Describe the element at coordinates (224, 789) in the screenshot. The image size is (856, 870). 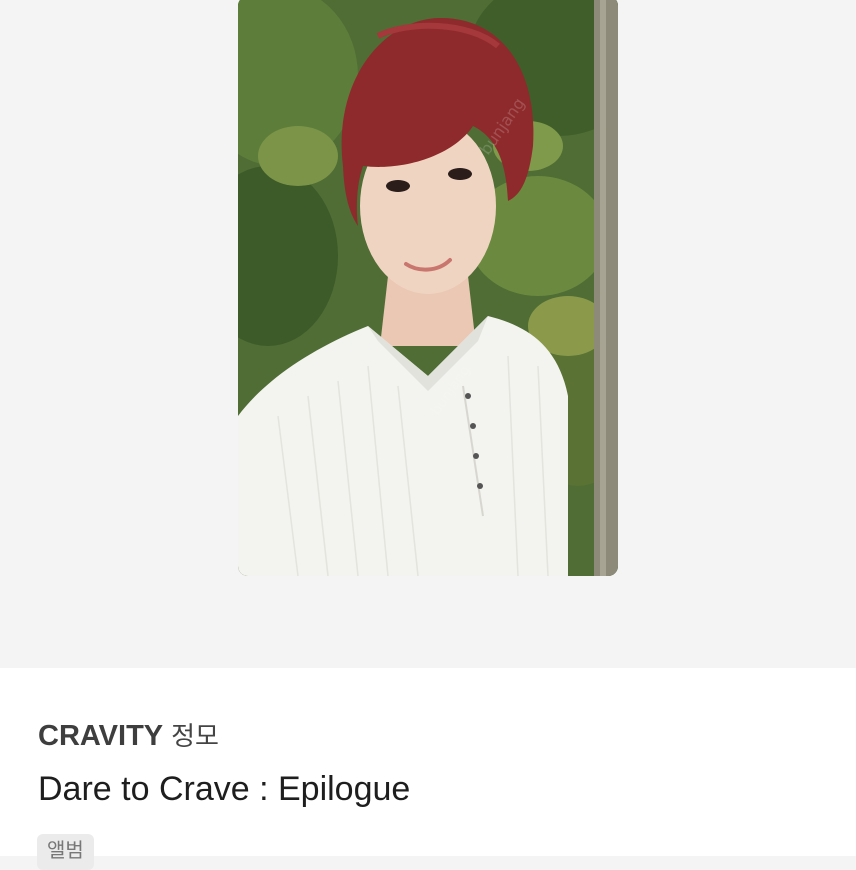
I see `album-title: Dare to Crave : Epilogue` at that location.